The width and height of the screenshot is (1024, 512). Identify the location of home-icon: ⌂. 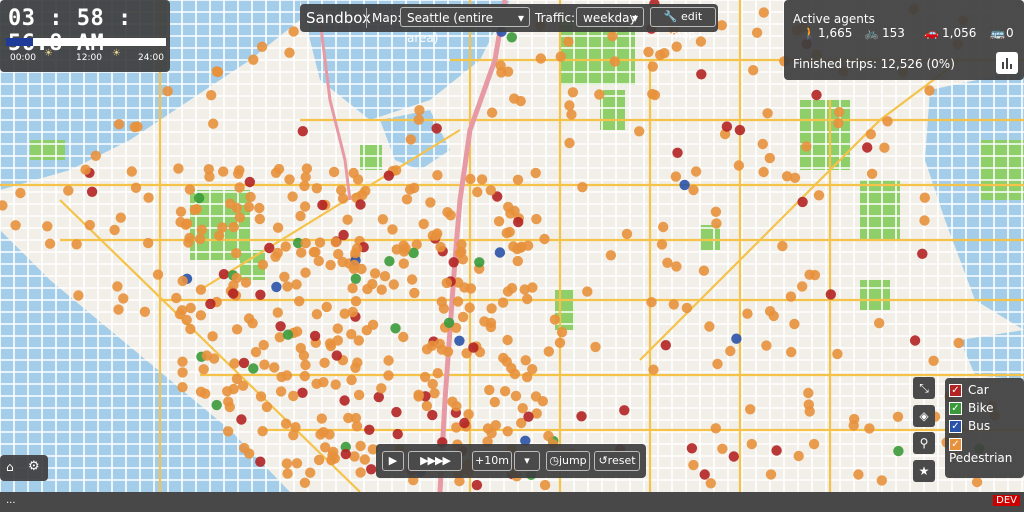
(10, 467).